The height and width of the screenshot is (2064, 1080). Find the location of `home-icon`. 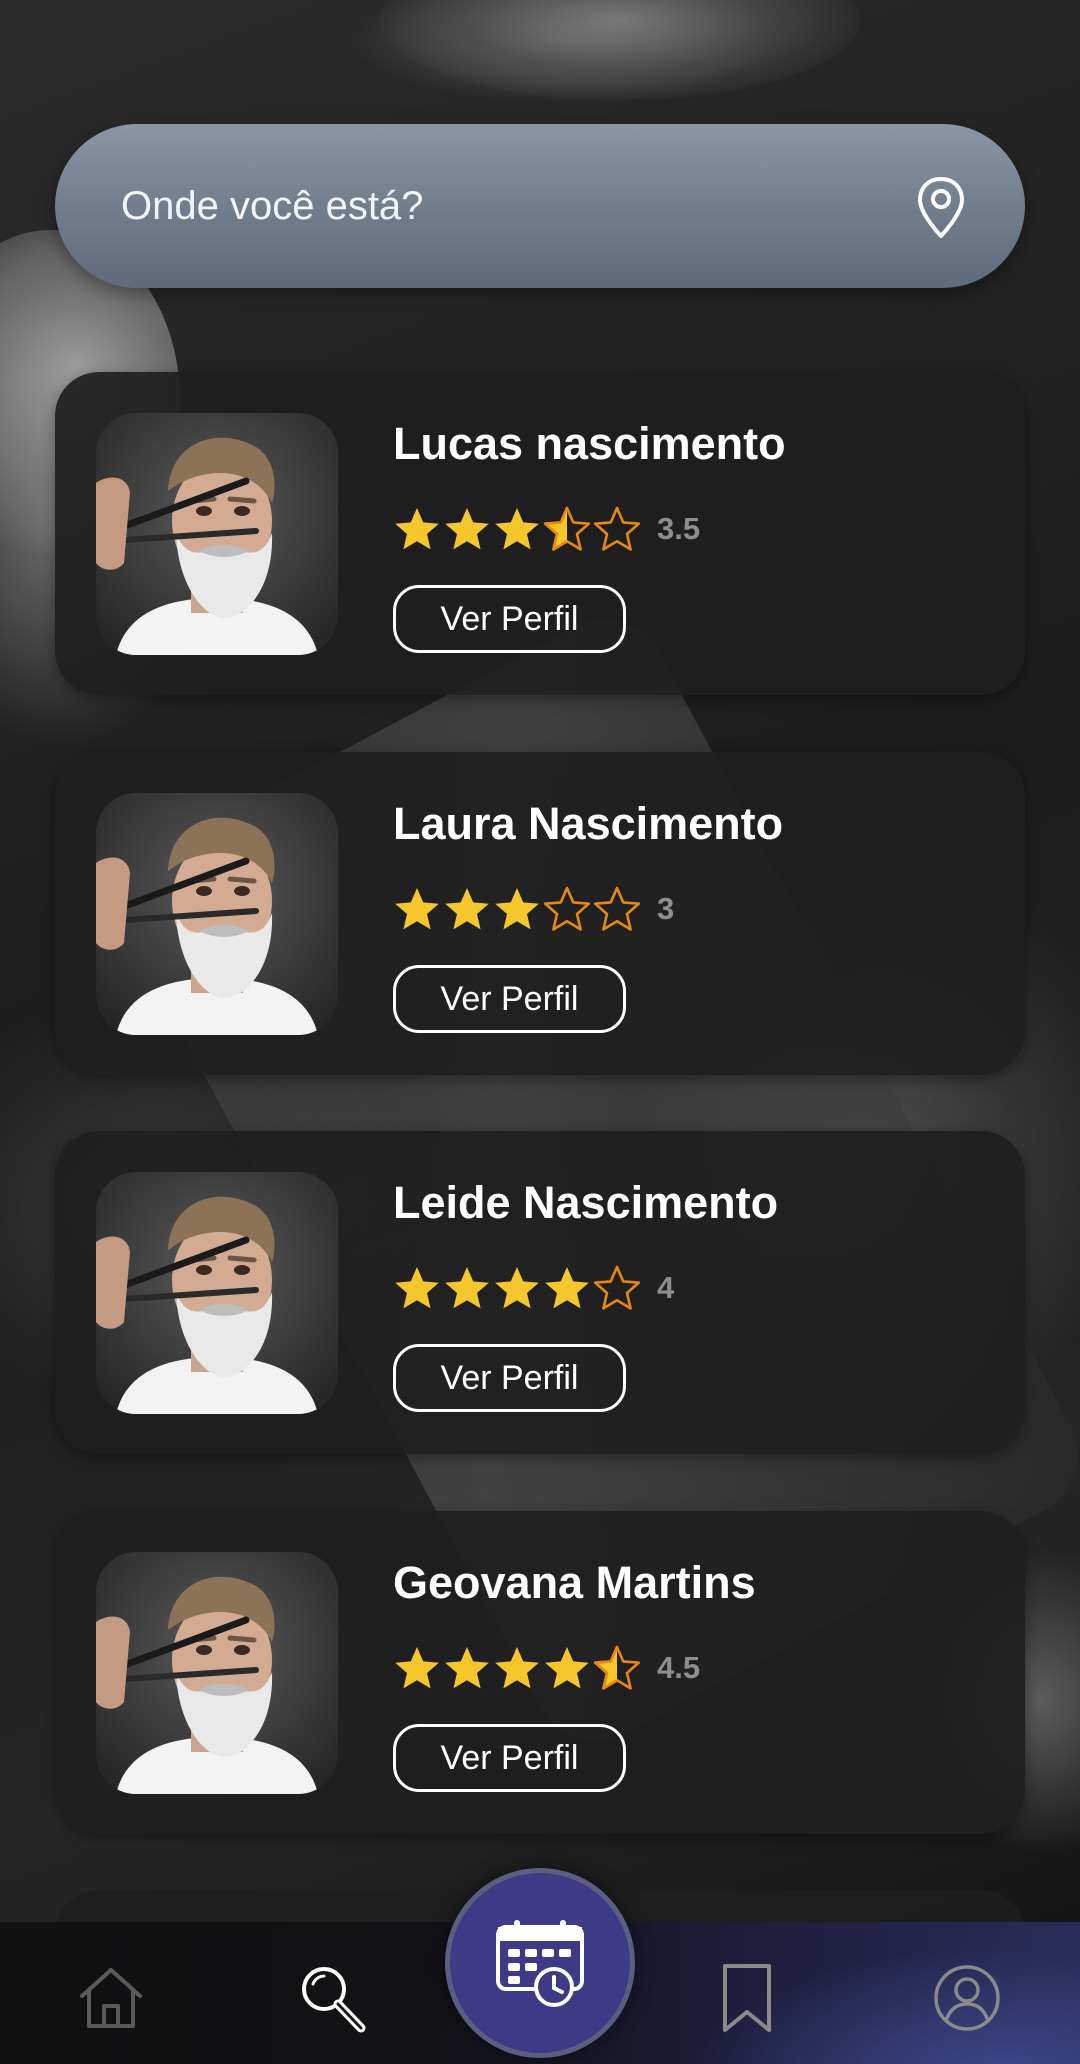

home-icon is located at coordinates (111, 1998).